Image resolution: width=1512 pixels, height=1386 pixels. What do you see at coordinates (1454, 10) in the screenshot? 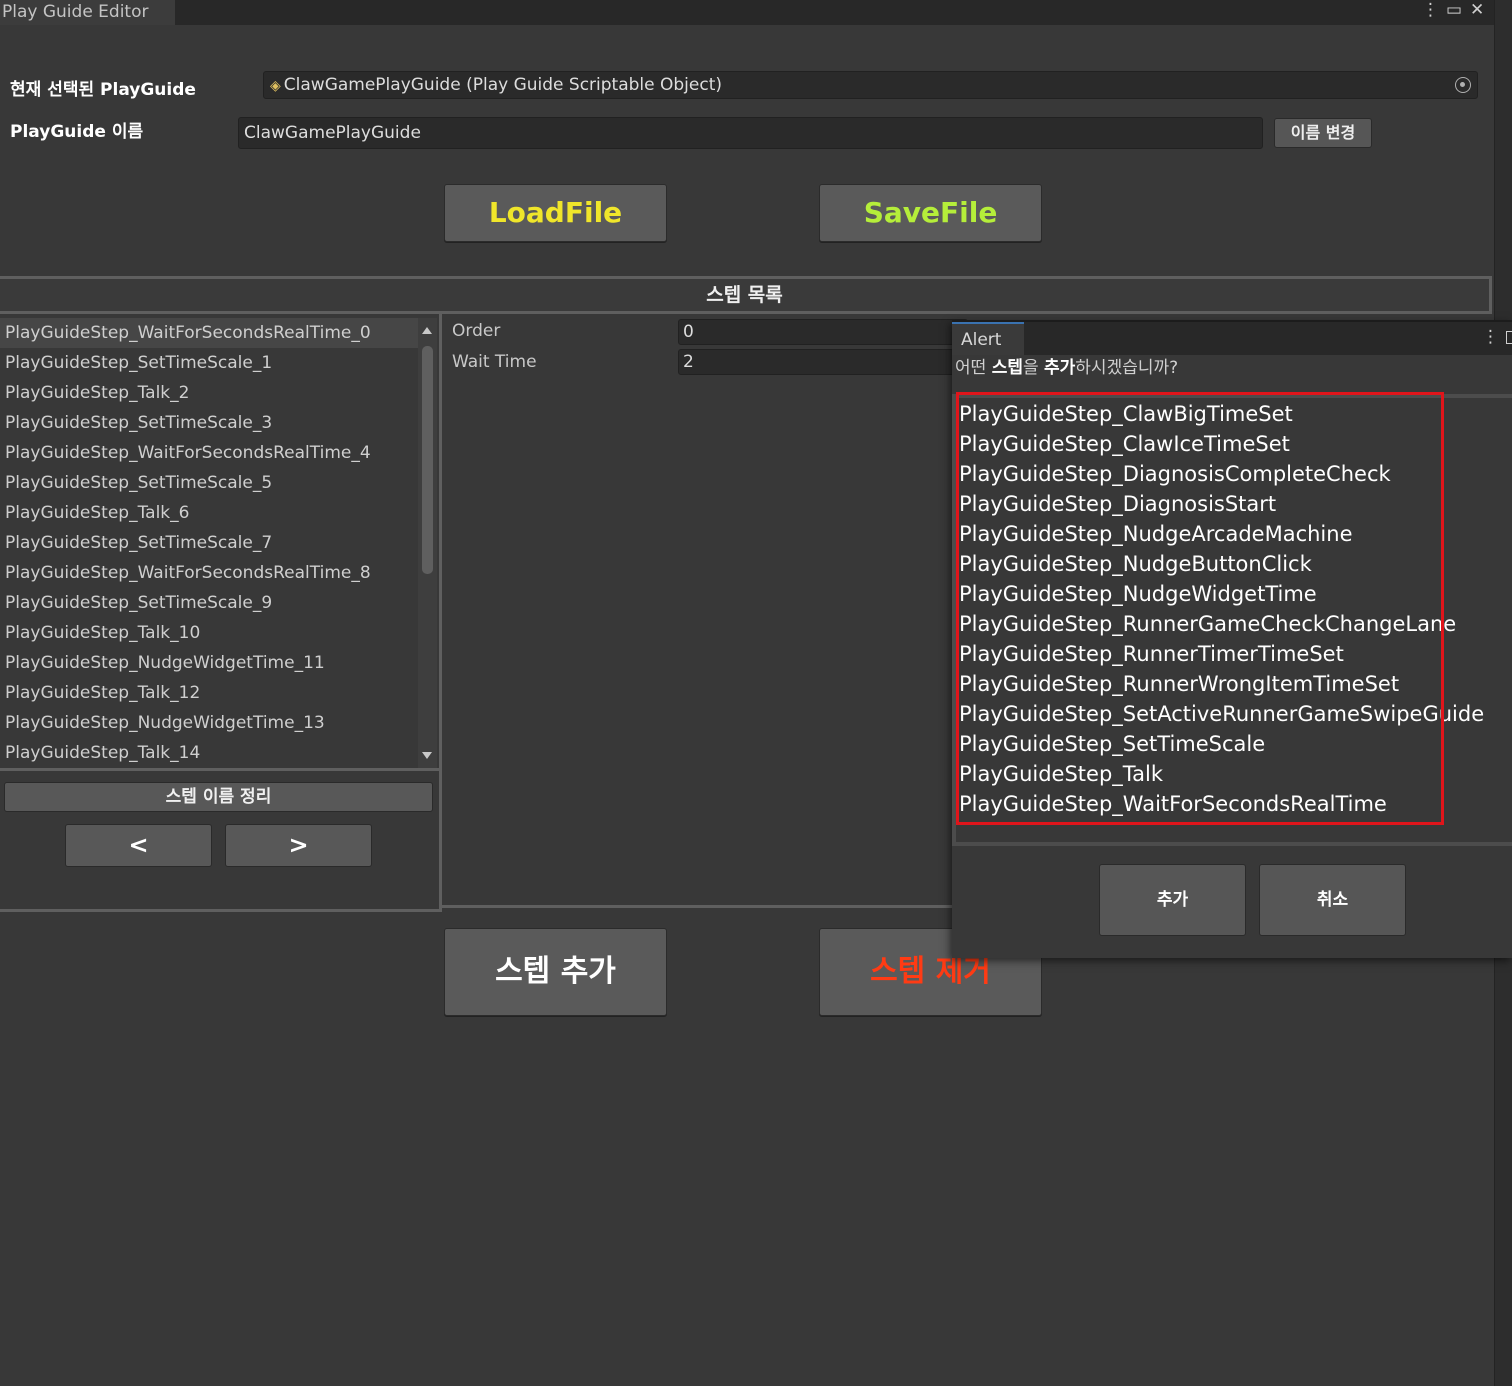
I see `maximize-icon: ▭` at bounding box center [1454, 10].